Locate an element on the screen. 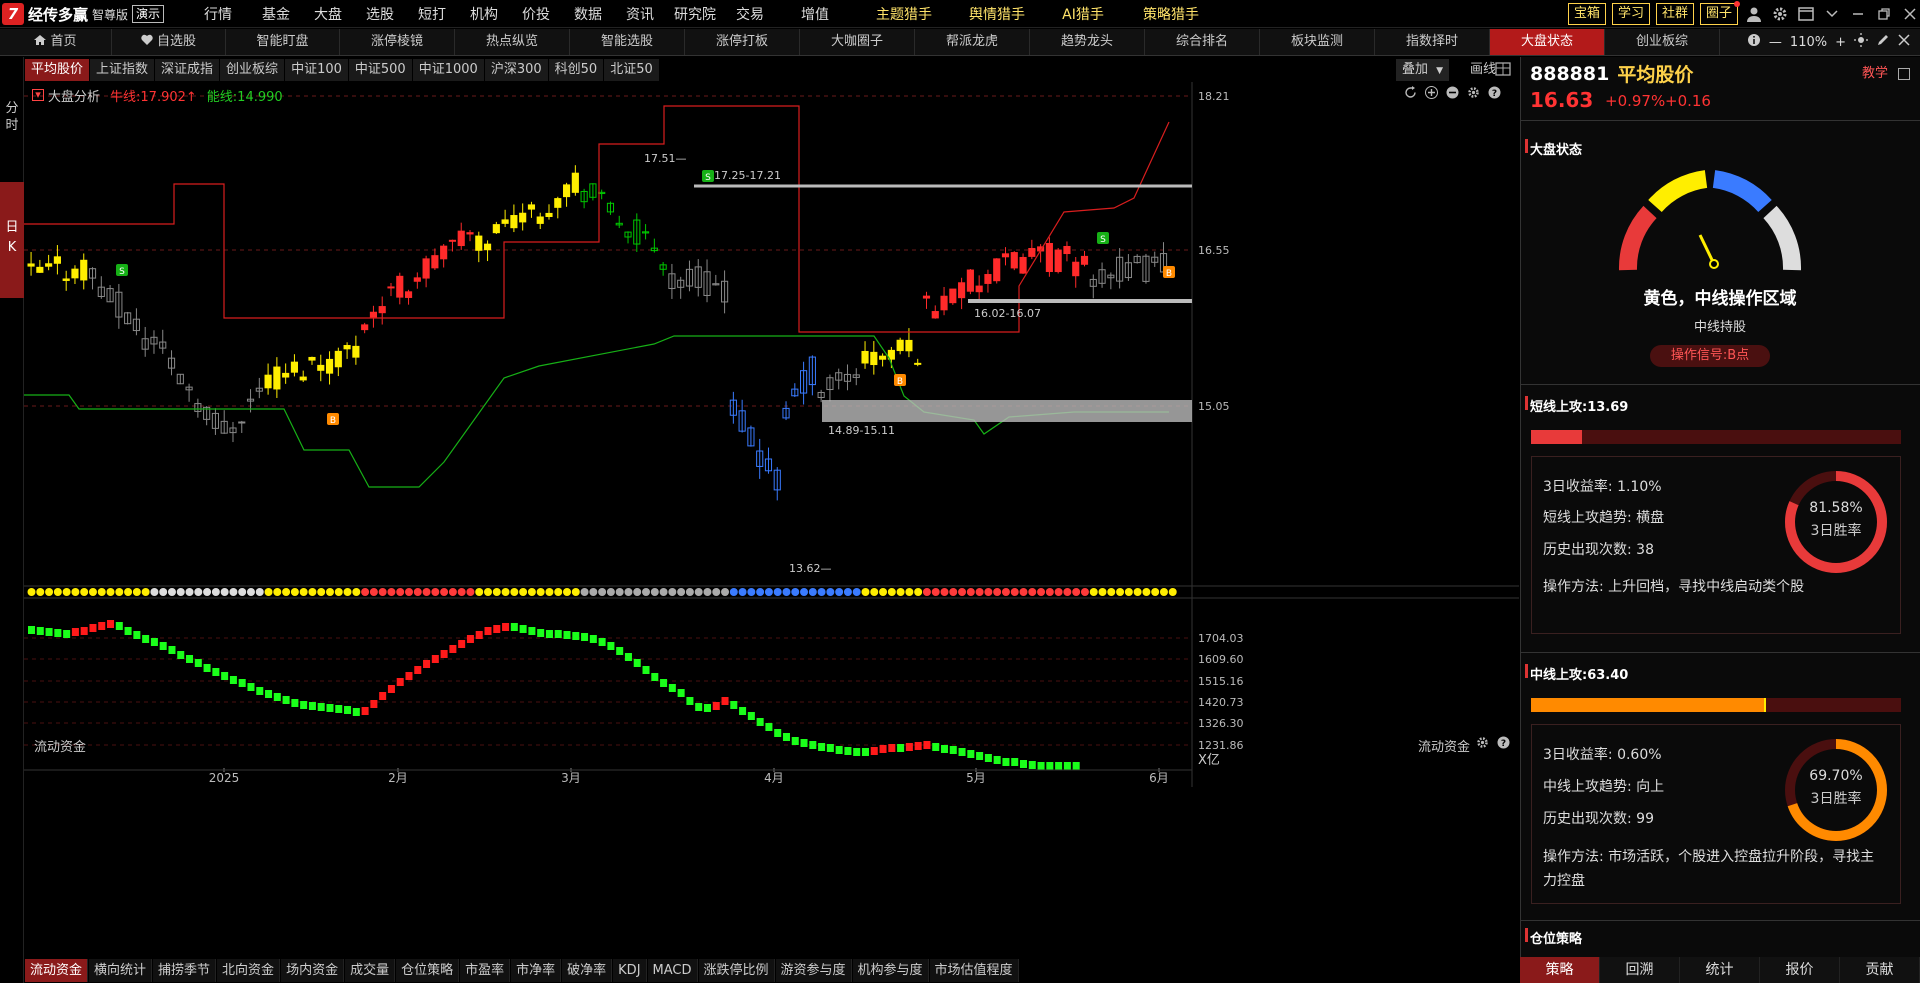 The height and width of the screenshot is (983, 1920). demo-button: 演示 is located at coordinates (148, 14).